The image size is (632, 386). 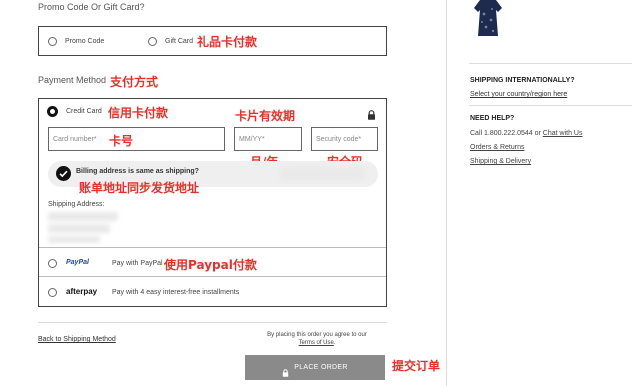 I want to click on column-divider, so click(x=446, y=193).